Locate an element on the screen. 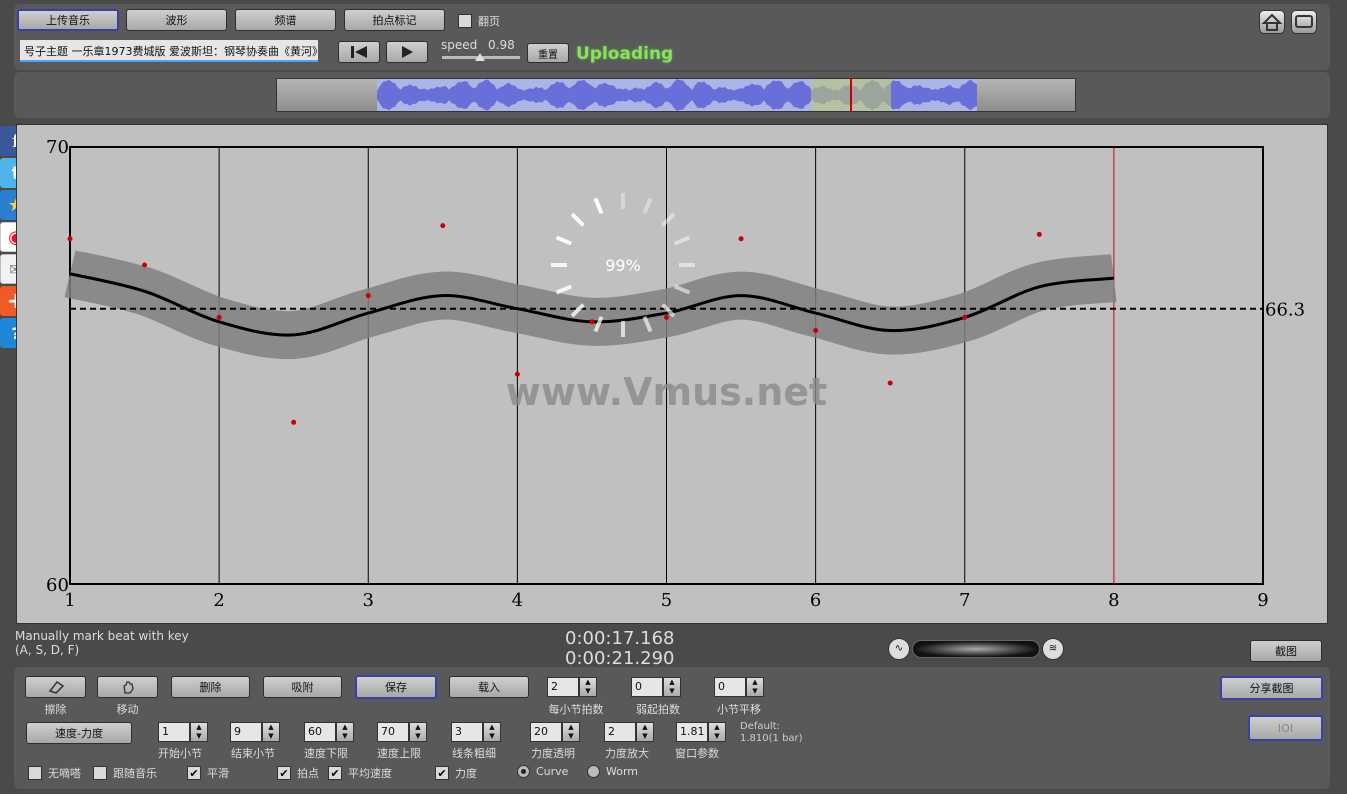  worm-label: Worm is located at coordinates (622, 771).